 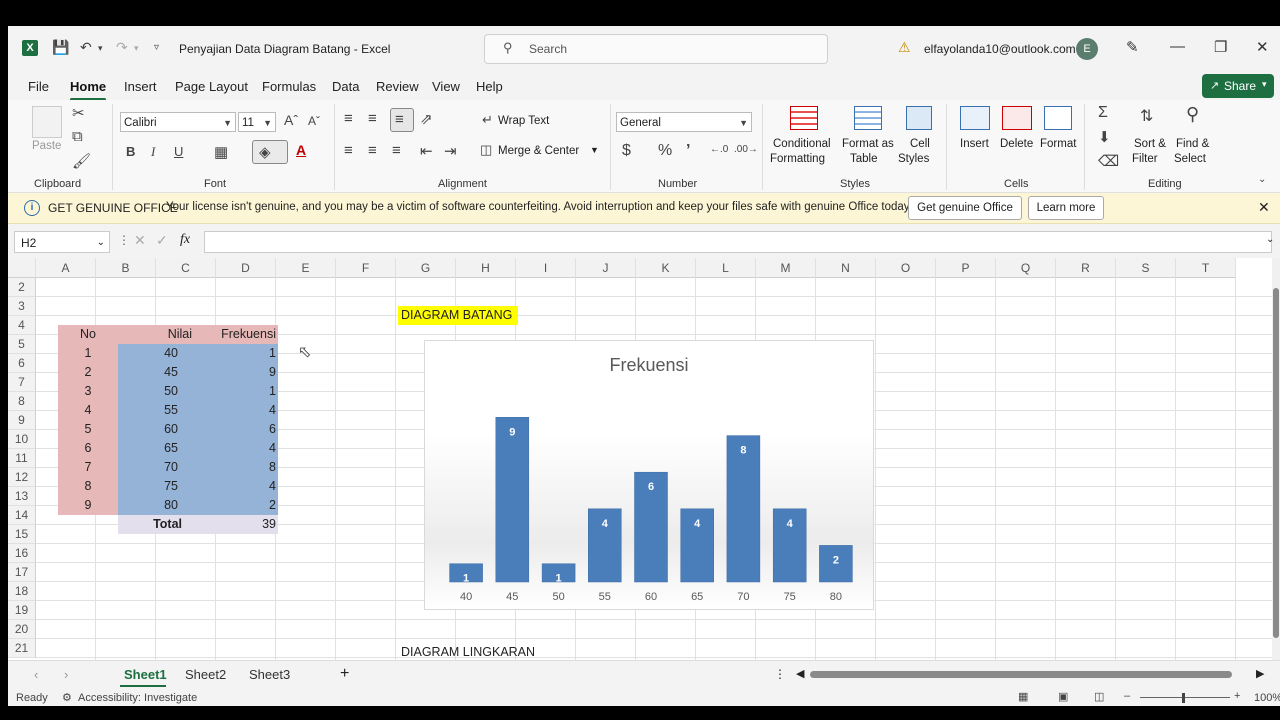 What do you see at coordinates (523, 121) in the screenshot?
I see `wrap-text-button: Wrap Text` at bounding box center [523, 121].